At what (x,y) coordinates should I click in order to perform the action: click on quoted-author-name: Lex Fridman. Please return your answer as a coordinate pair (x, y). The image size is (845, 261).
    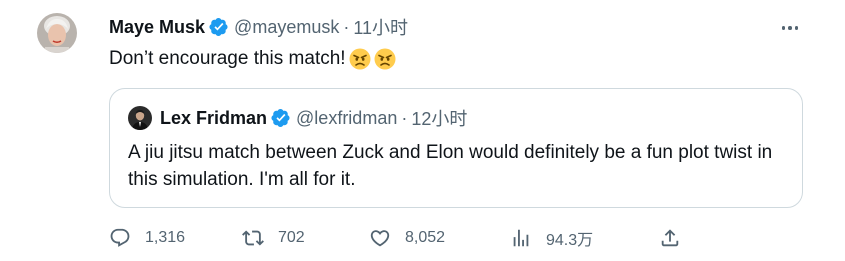
    Looking at the image, I should click on (213, 118).